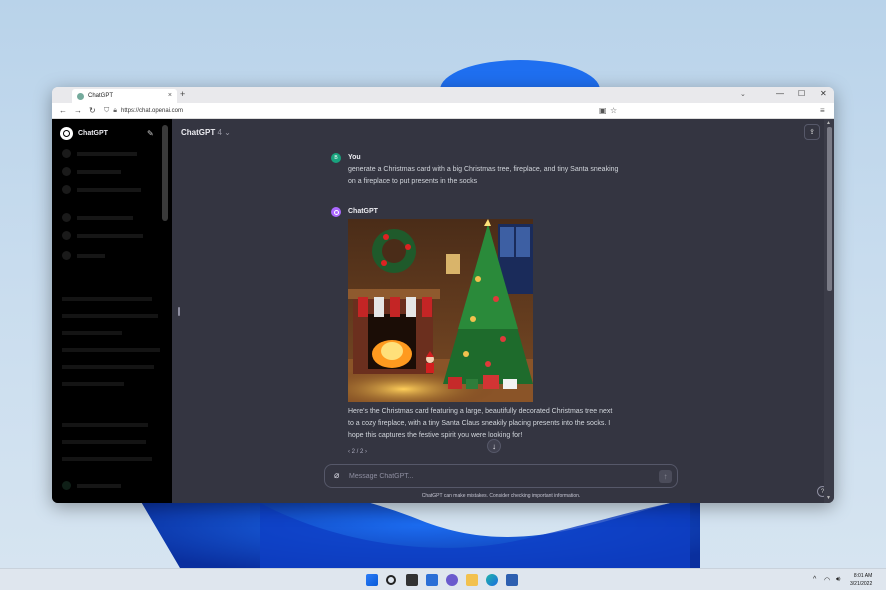 The width and height of the screenshot is (886, 590). I want to click on reload-button: ↻, so click(92, 110).